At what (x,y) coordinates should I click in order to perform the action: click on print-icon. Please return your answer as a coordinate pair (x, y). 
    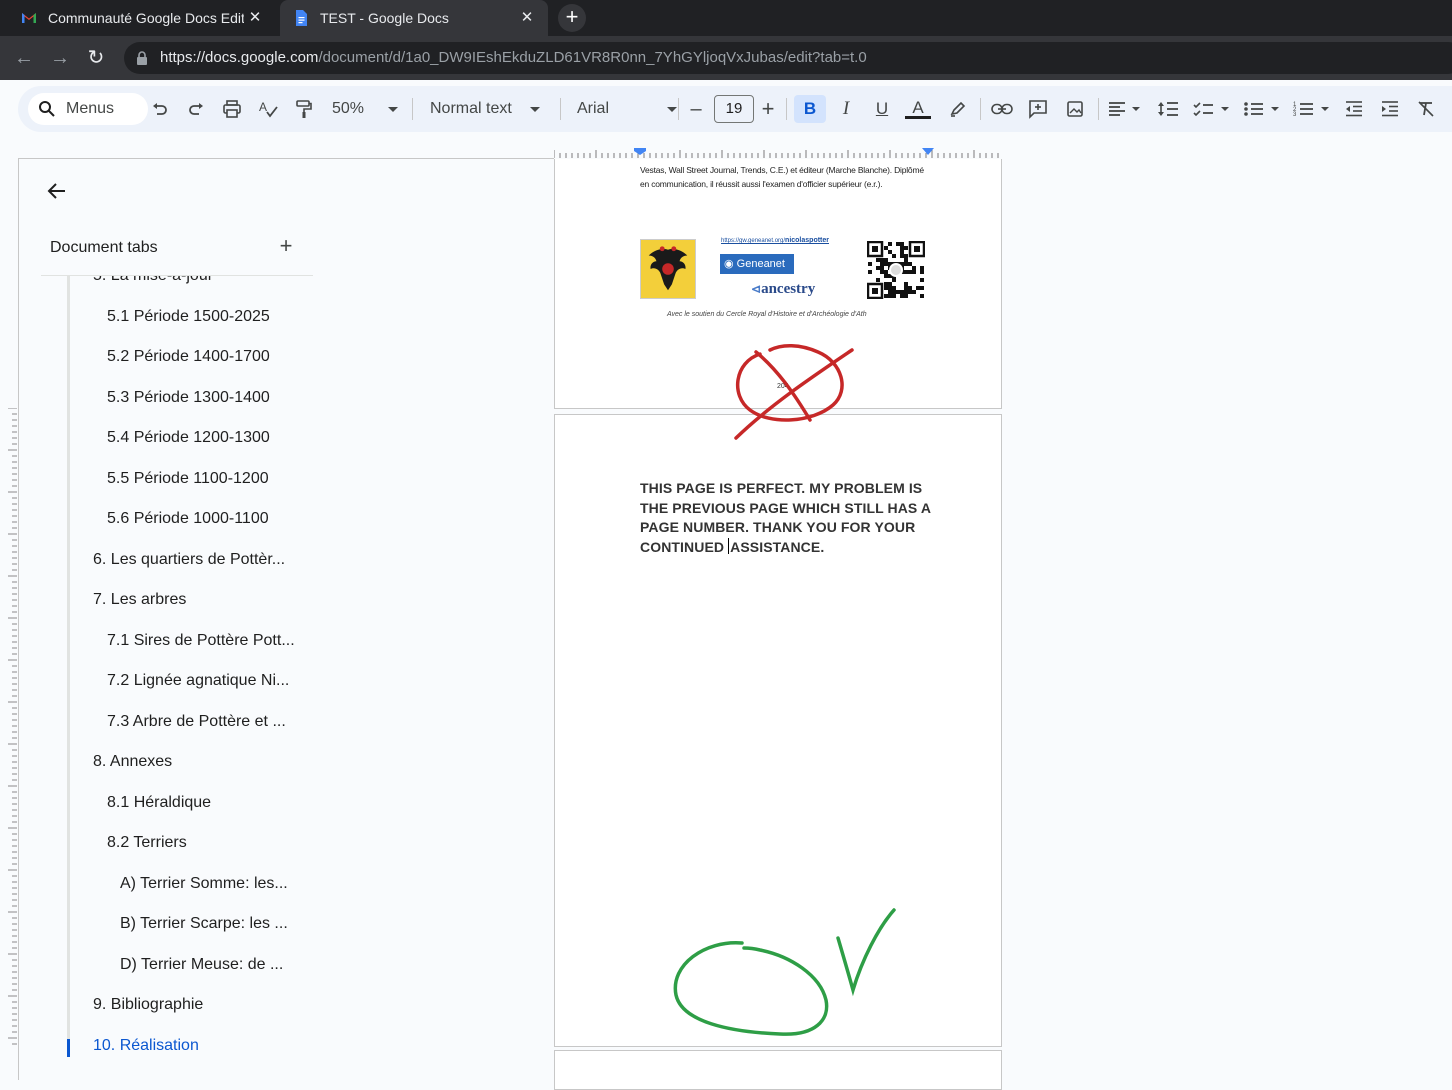
    Looking at the image, I should click on (232, 109).